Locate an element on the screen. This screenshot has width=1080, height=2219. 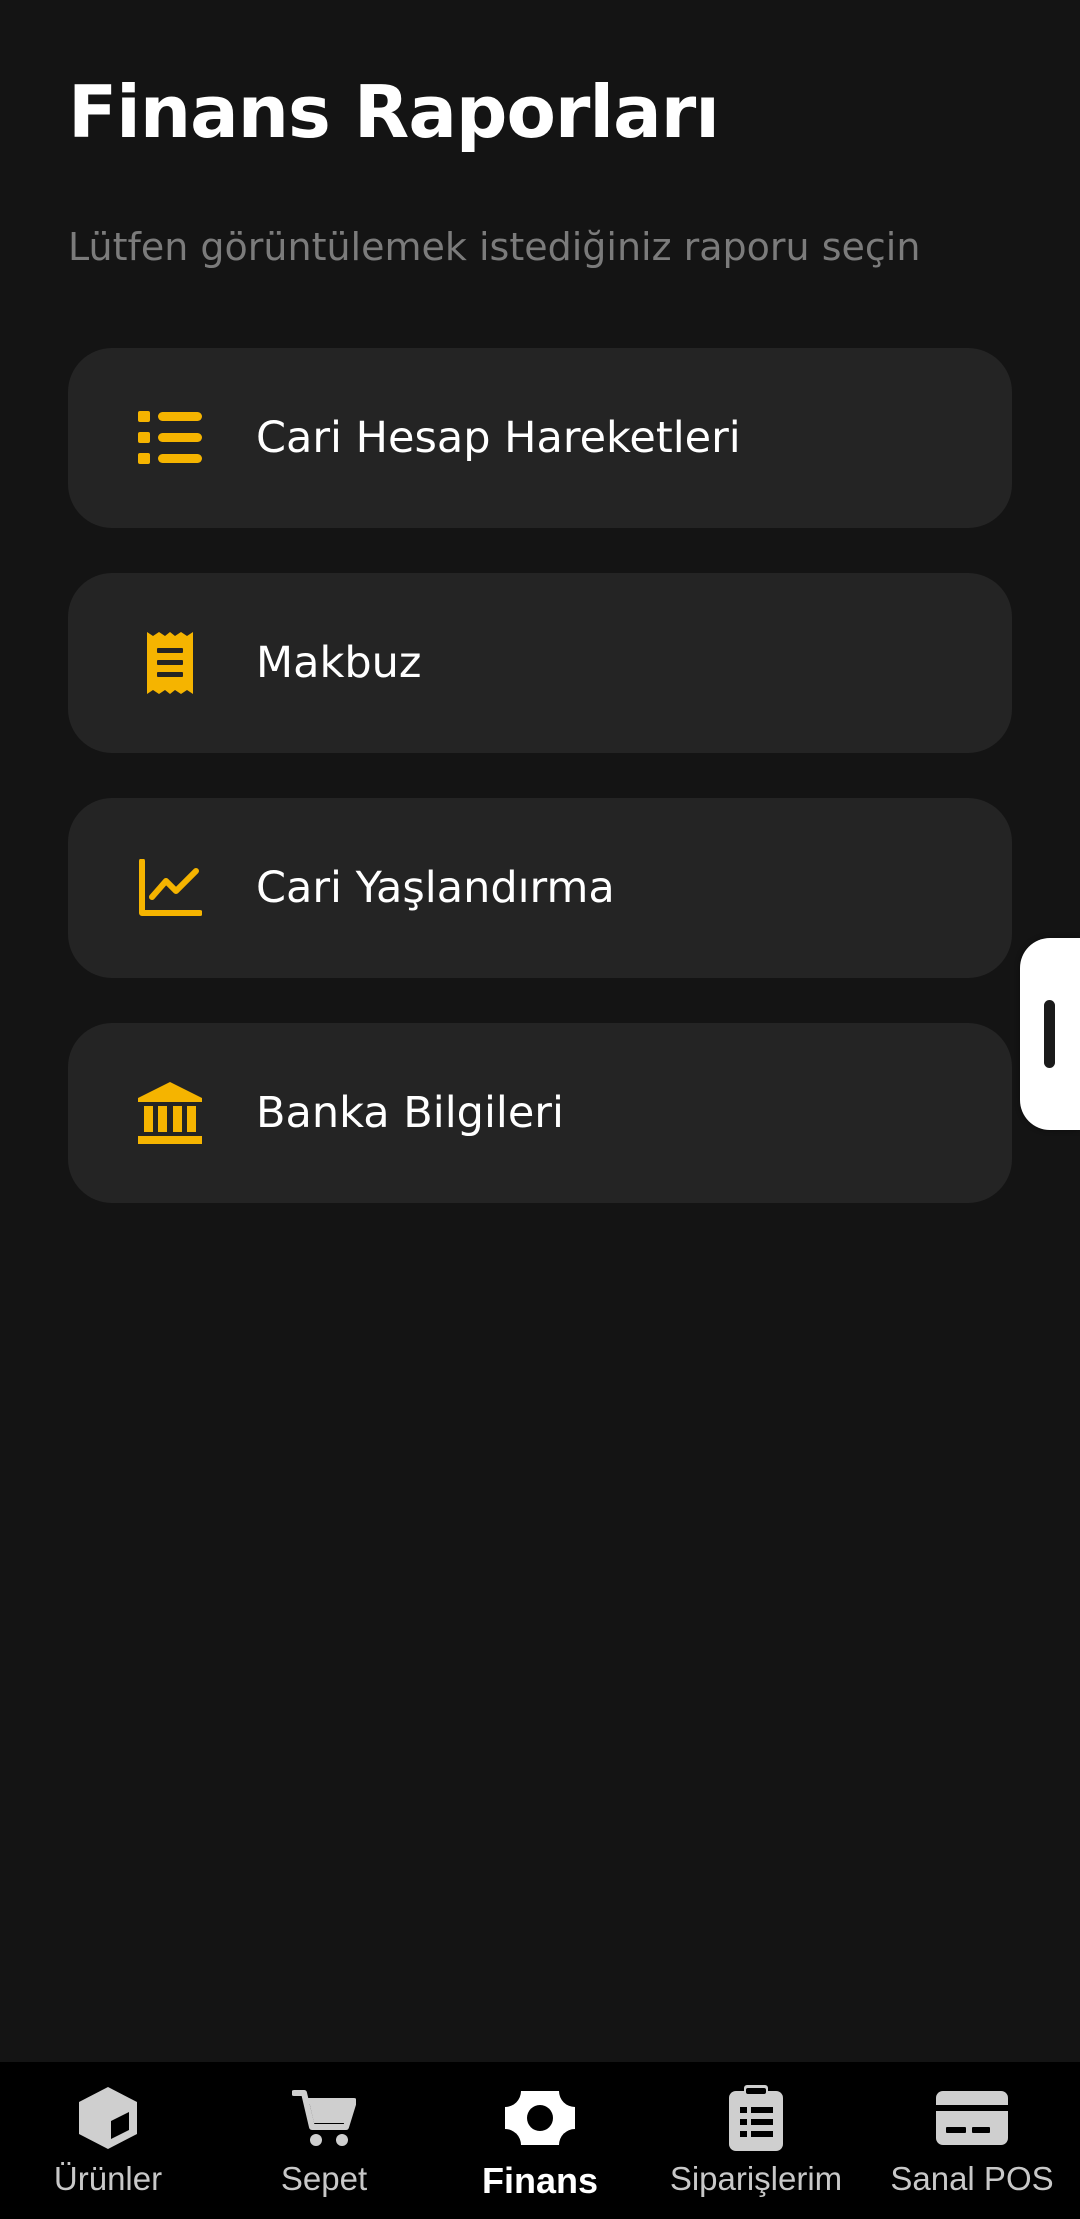
nav-item-sanal-pos: Sanal POS is located at coordinates (972, 2140).